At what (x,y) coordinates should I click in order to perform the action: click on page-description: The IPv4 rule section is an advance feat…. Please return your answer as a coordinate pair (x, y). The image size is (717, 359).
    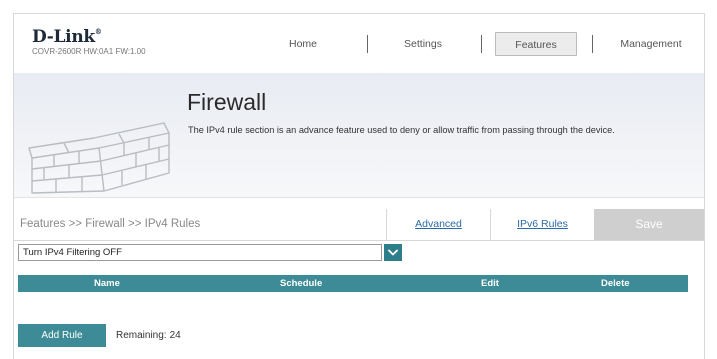
    Looking at the image, I should click on (401, 130).